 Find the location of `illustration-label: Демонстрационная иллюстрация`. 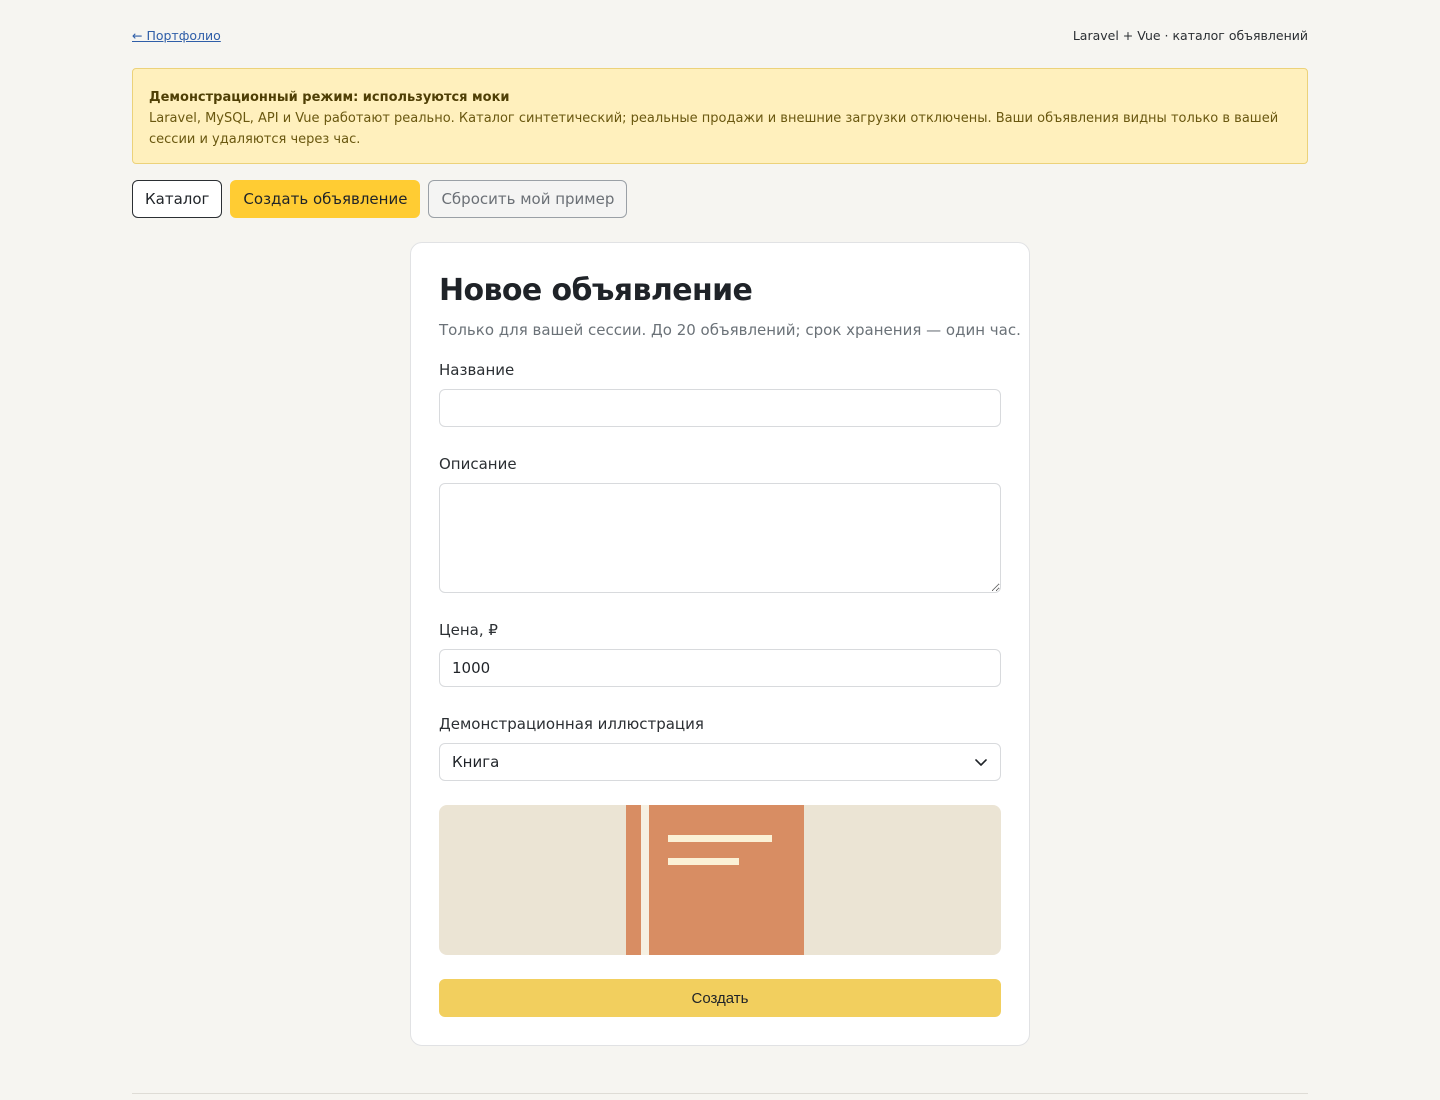

illustration-label: Демонстрационная иллюстрация is located at coordinates (571, 724).